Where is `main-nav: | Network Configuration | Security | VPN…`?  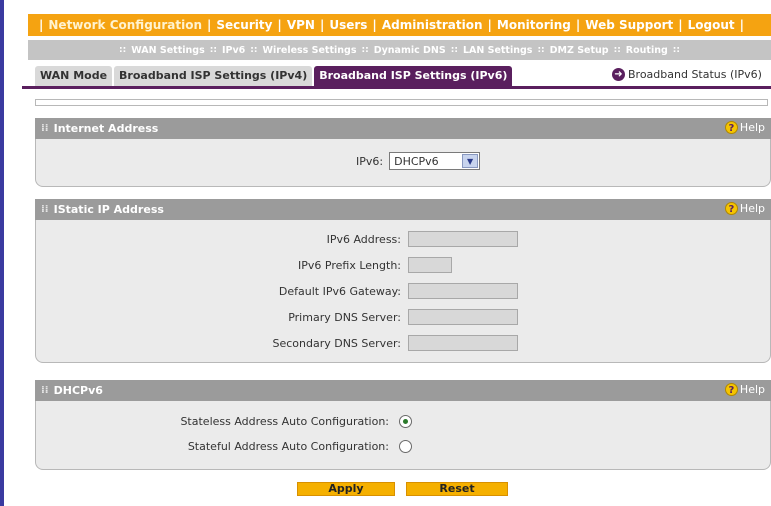
main-nav: | Network Configuration | Security | VPN… is located at coordinates (399, 25).